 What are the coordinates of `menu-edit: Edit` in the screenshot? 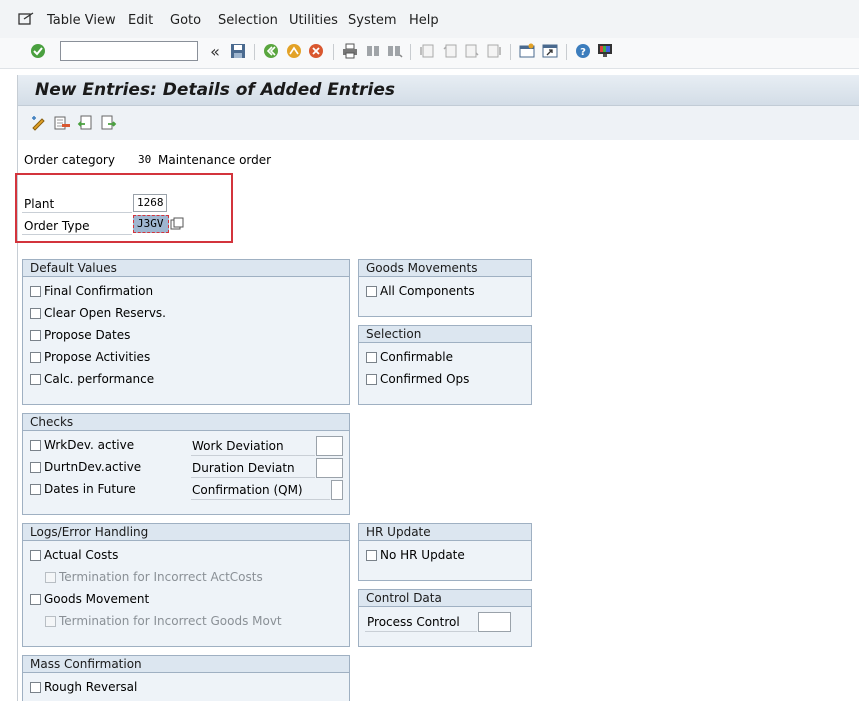 It's located at (140, 20).